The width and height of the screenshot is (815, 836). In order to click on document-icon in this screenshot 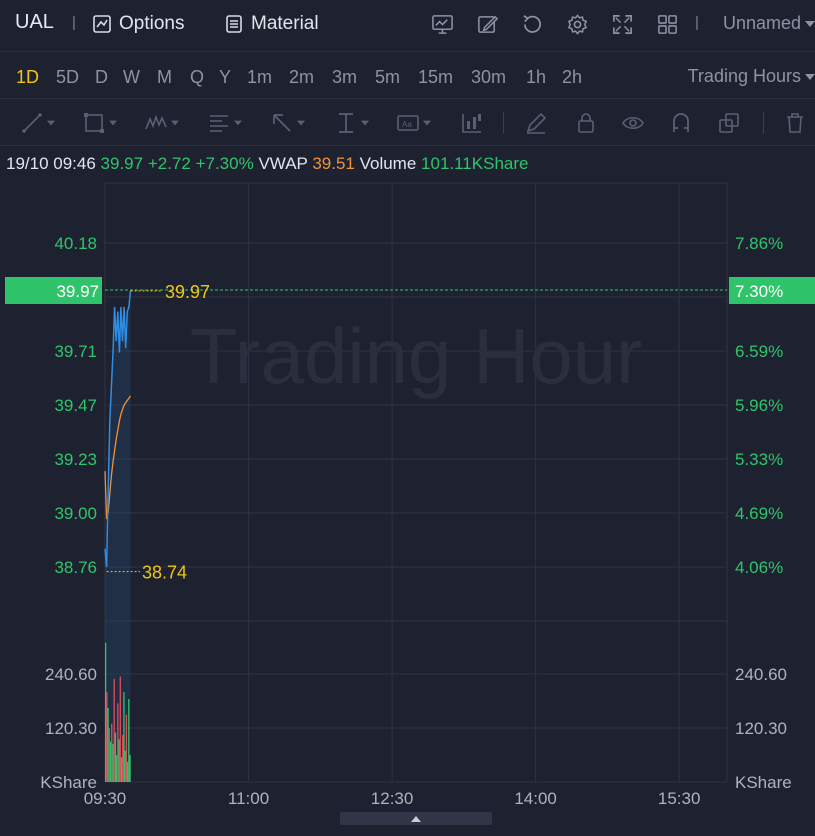, I will do `click(234, 24)`.